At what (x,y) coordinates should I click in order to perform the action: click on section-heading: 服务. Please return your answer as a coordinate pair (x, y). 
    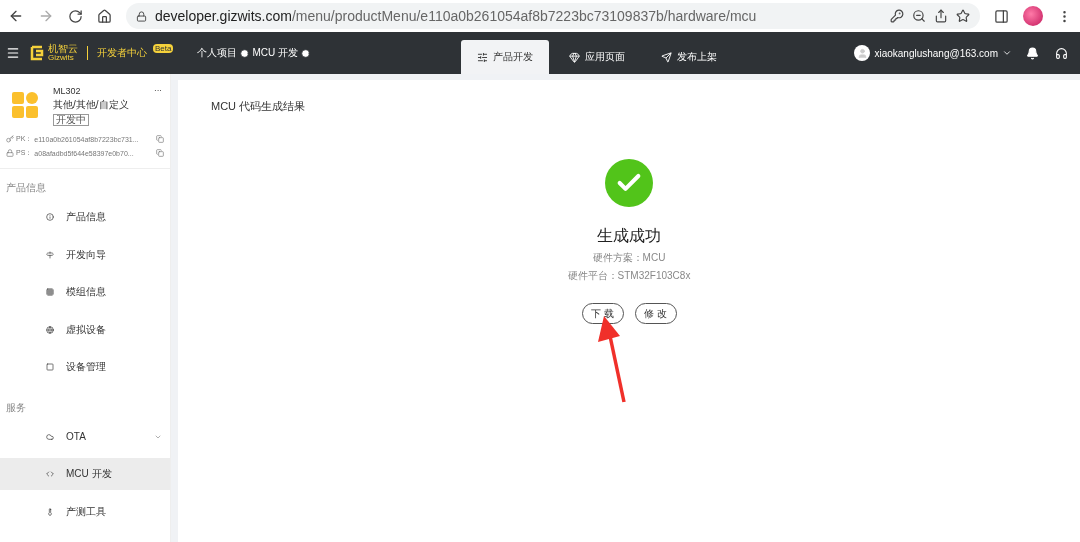
    Looking at the image, I should click on (16, 407).